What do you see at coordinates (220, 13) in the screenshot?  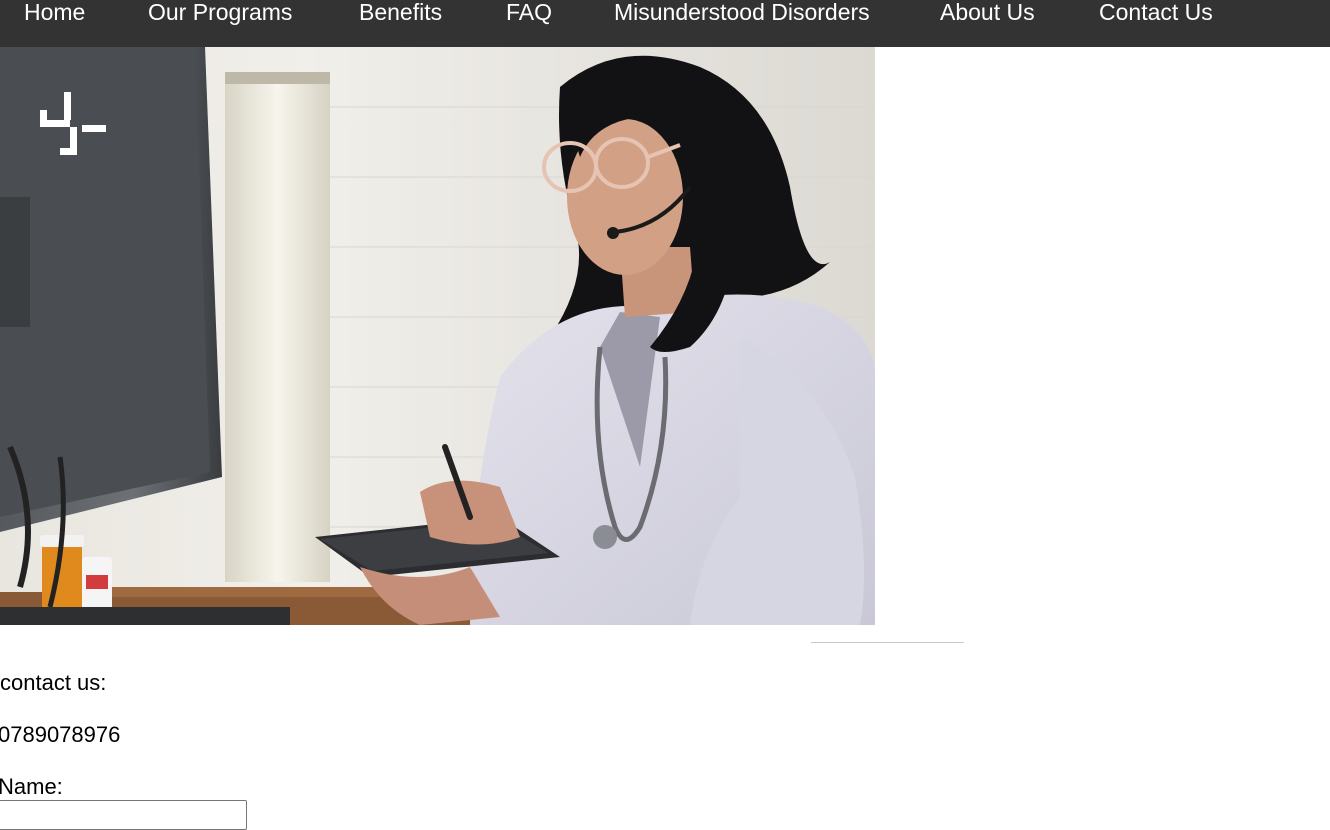 I see `nav-link-our-programs: Our Programs` at bounding box center [220, 13].